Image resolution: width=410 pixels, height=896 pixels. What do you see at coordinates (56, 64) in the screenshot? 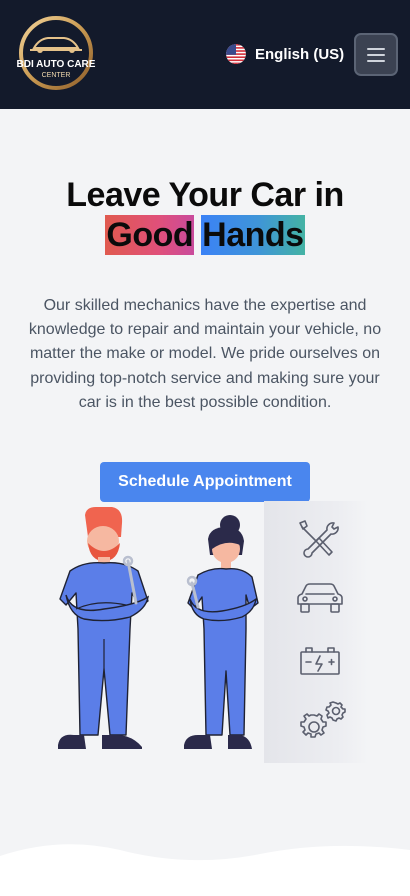
I see `logo-text: BDI AUTO CARE` at bounding box center [56, 64].